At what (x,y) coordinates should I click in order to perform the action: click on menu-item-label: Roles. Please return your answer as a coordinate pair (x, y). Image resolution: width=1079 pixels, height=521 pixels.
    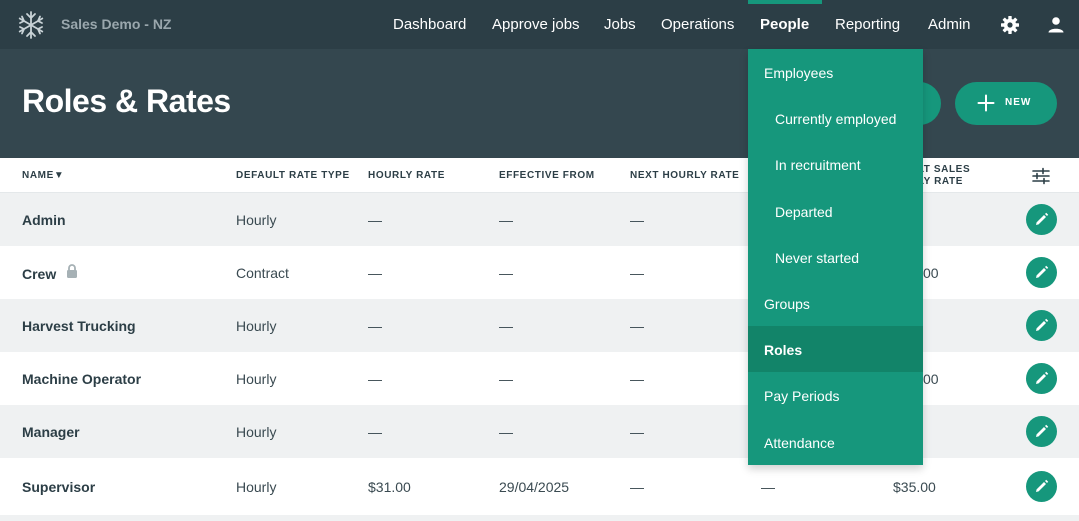
    Looking at the image, I should click on (783, 350).